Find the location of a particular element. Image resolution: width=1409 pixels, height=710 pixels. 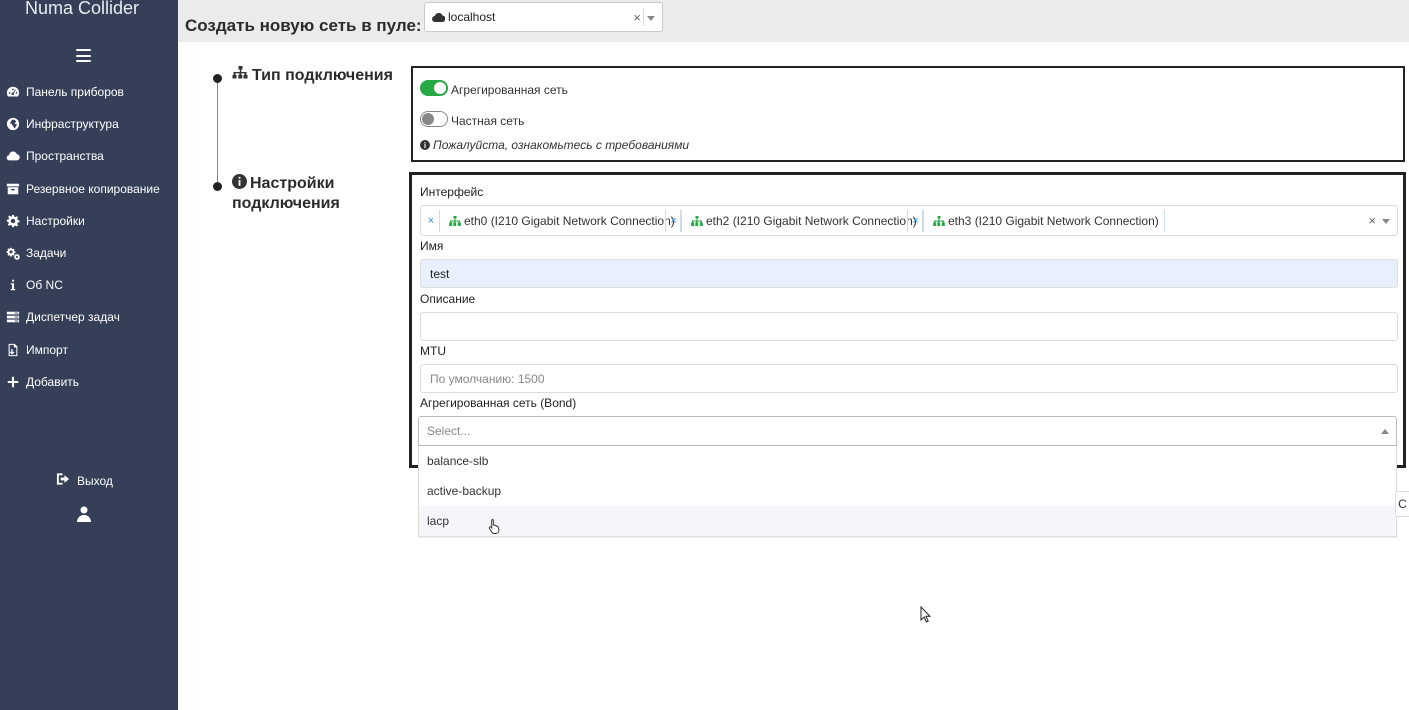

sidebar-item-settings: Настройки is located at coordinates (89, 221).